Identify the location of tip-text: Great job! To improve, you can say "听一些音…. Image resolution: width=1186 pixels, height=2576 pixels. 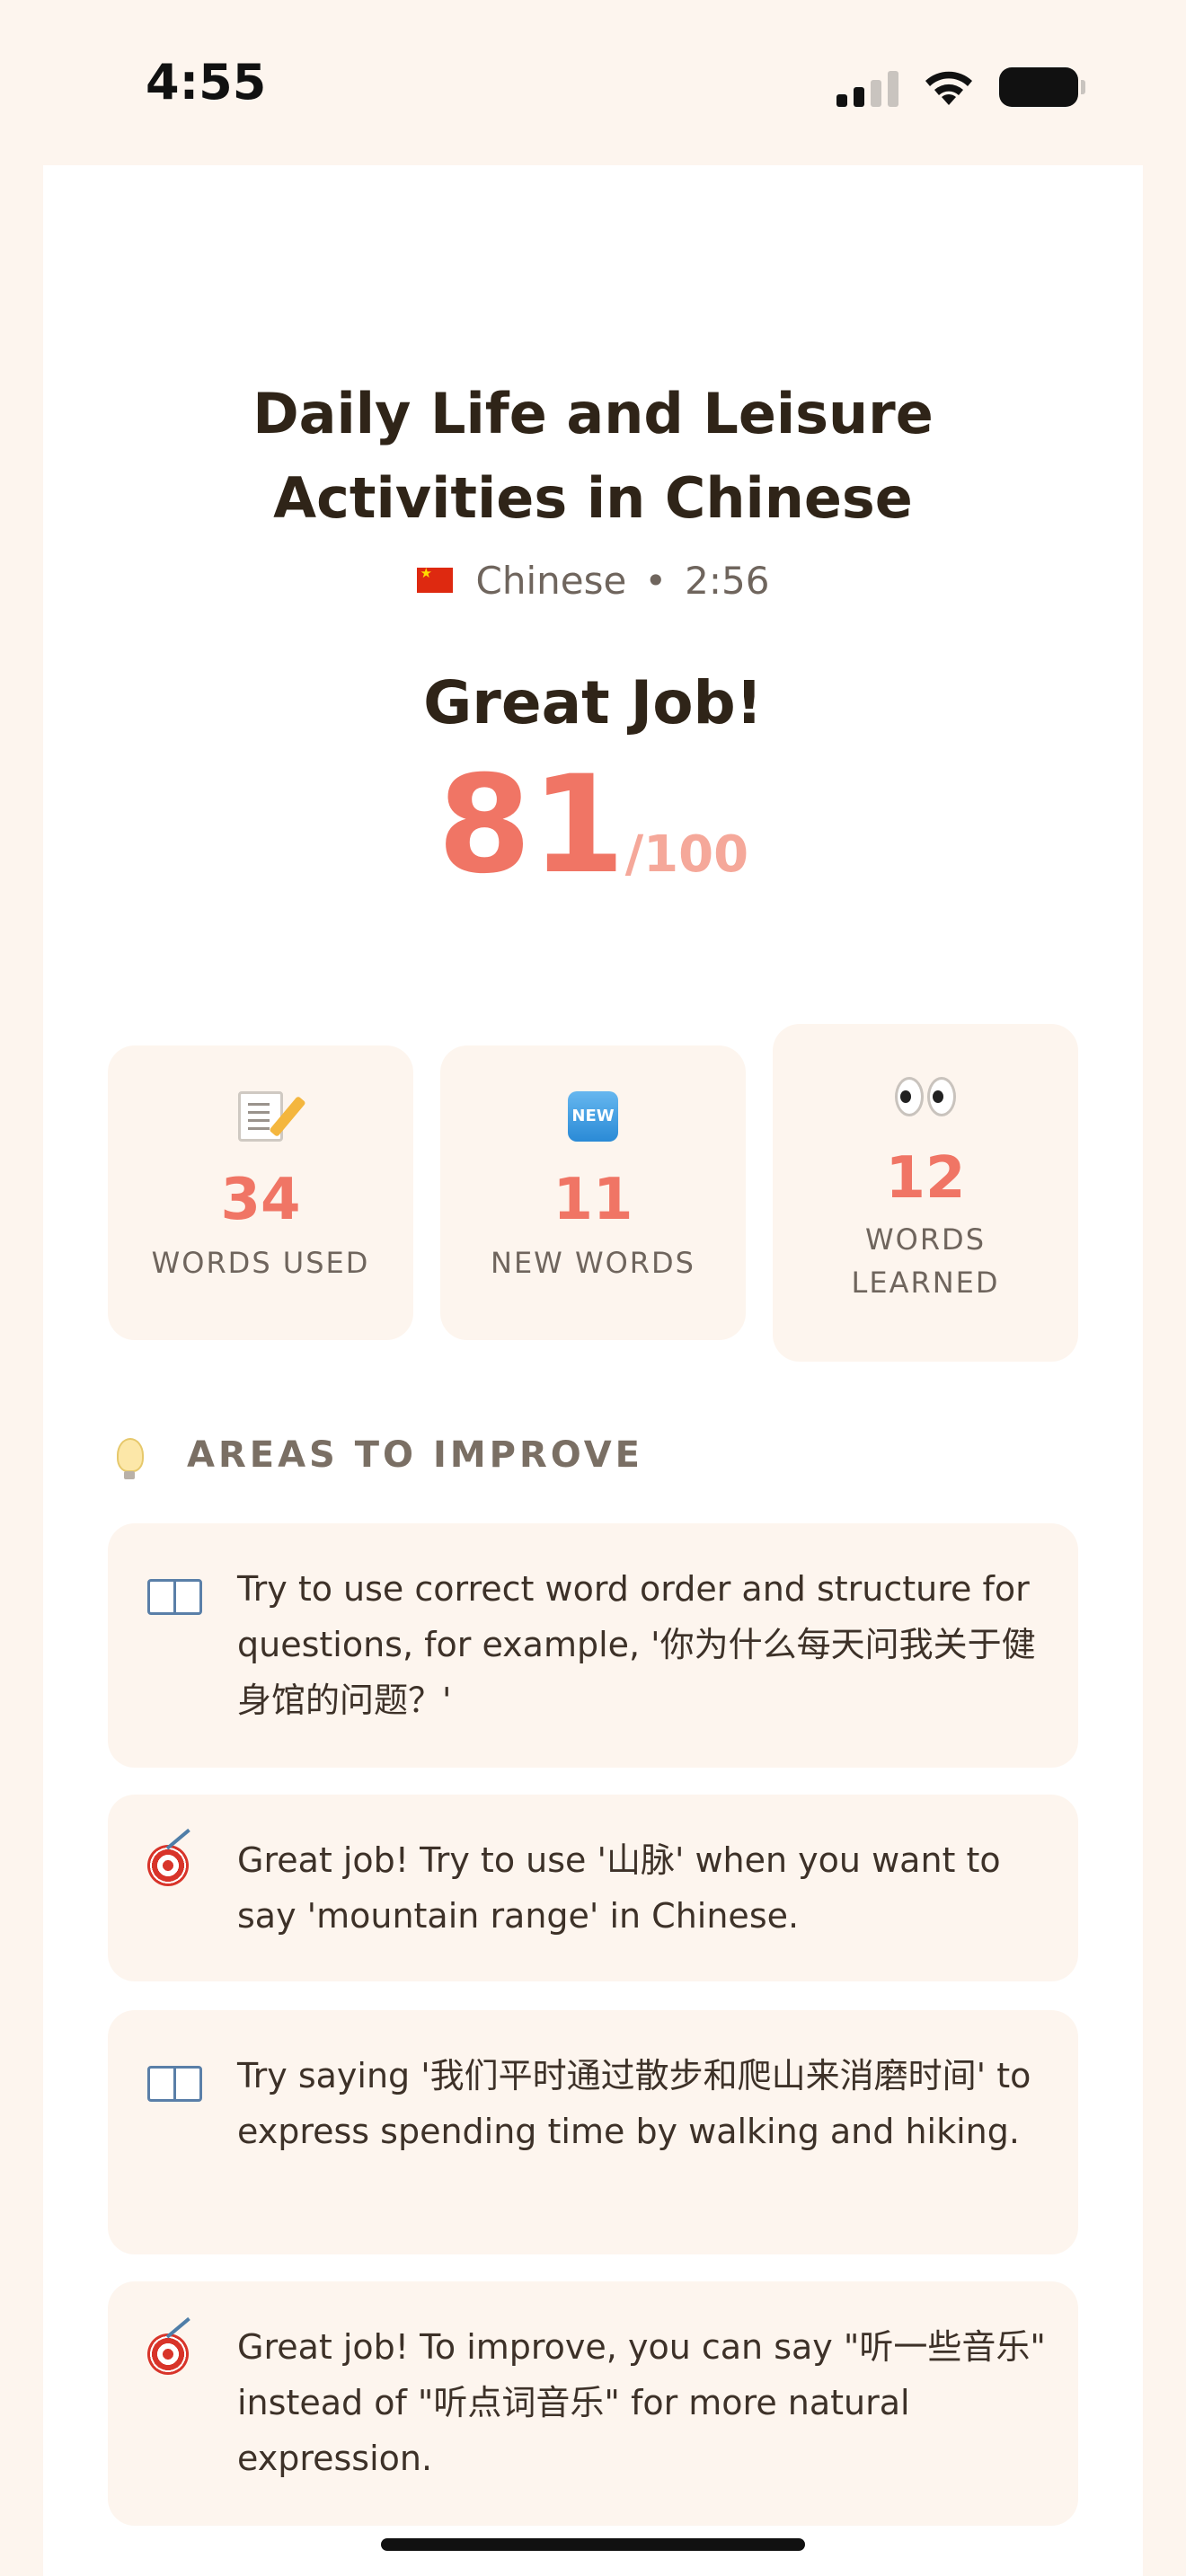
(641, 2402).